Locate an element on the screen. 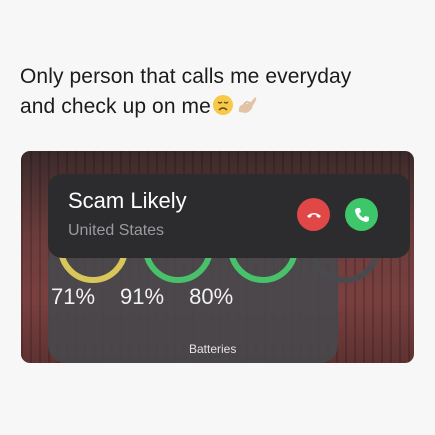 This screenshot has width=435, height=435. battery-levels: 71% 91% 80% is located at coordinates (142, 297).